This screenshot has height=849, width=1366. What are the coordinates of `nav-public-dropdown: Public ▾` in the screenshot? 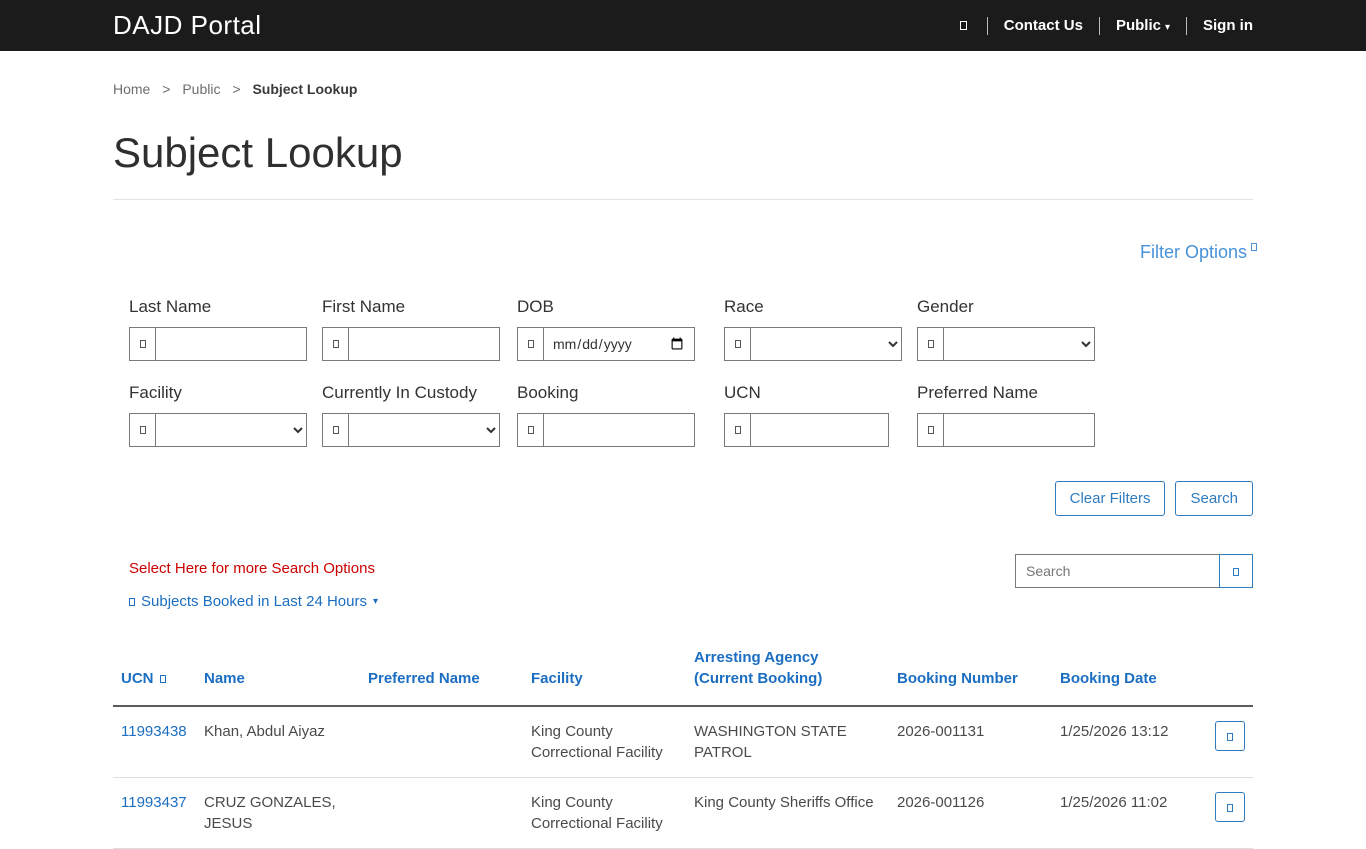 It's located at (1143, 25).